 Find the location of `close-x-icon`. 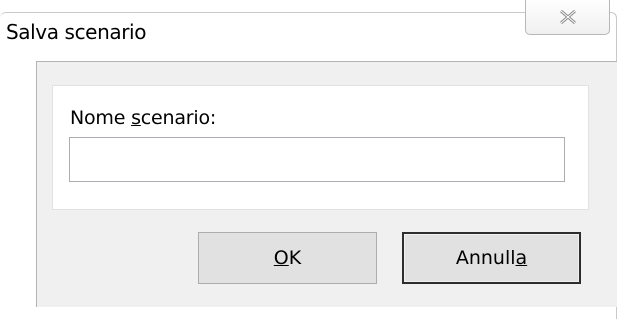

close-x-icon is located at coordinates (567, 17).